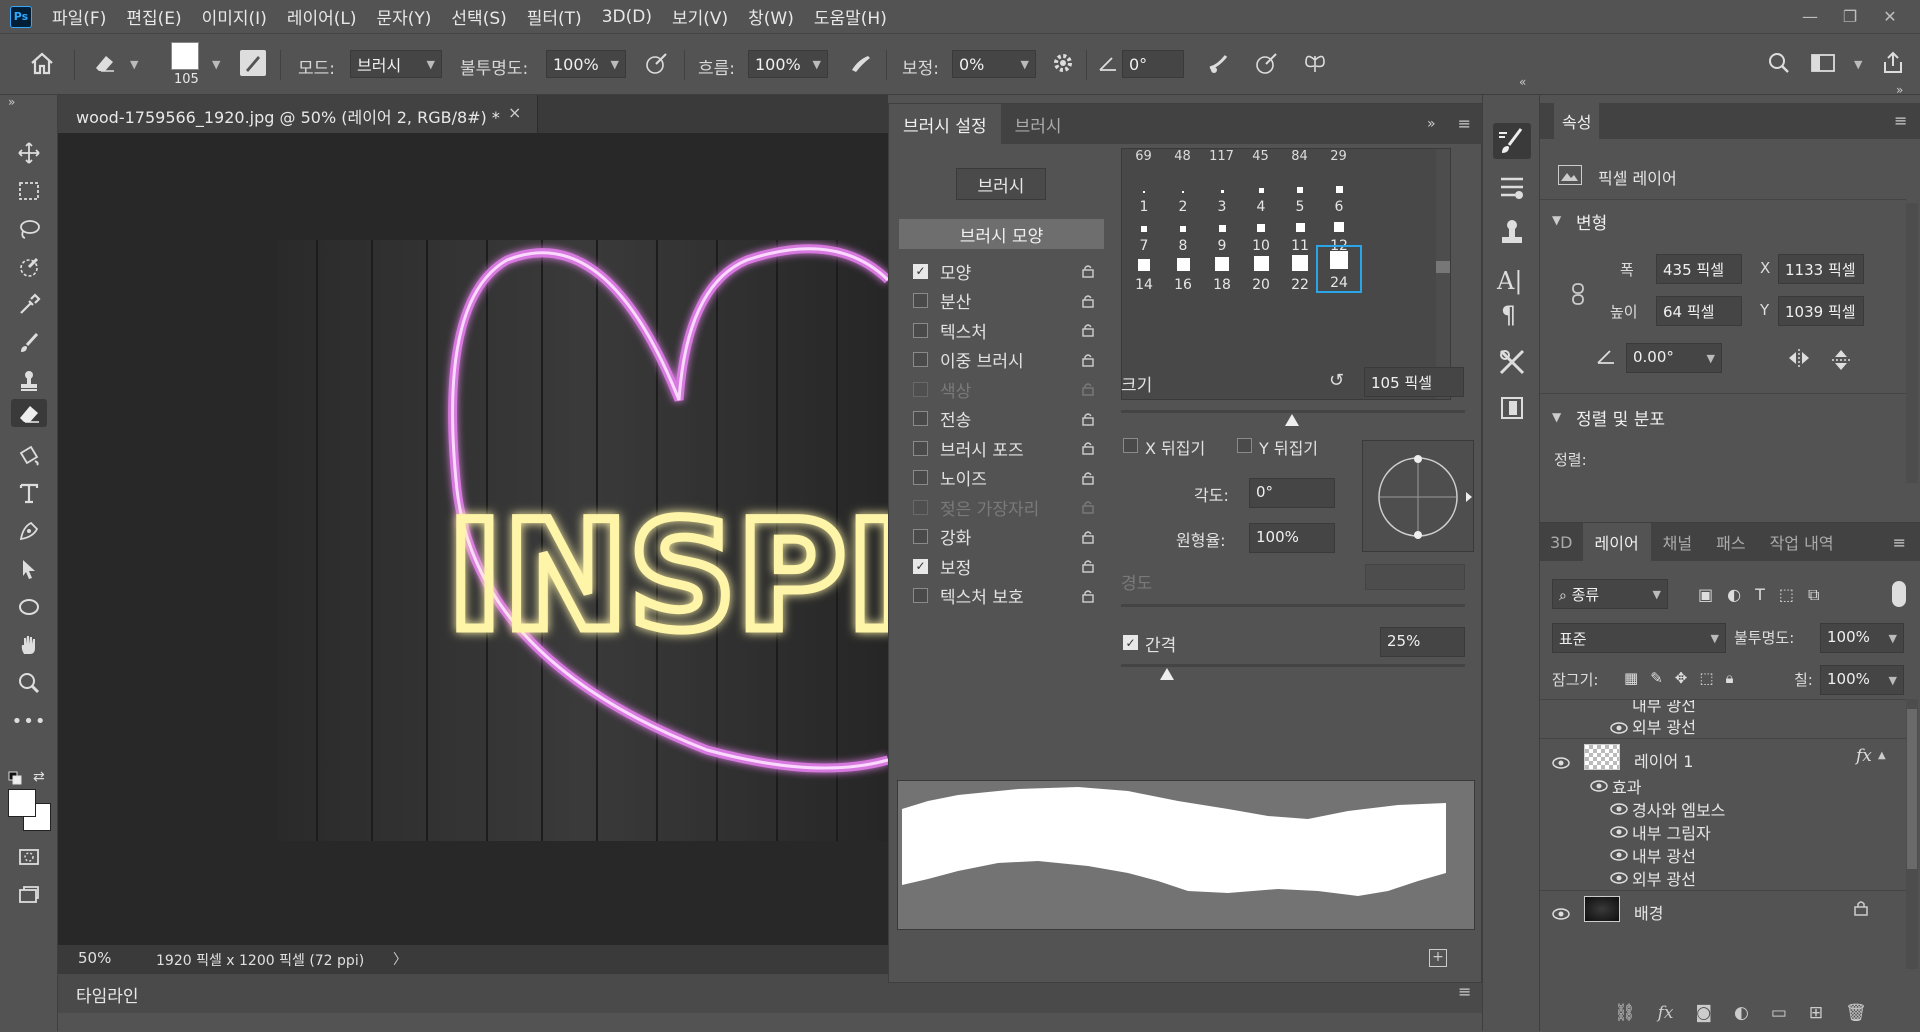  I want to click on tip-header-label: 117, so click(1221, 156).